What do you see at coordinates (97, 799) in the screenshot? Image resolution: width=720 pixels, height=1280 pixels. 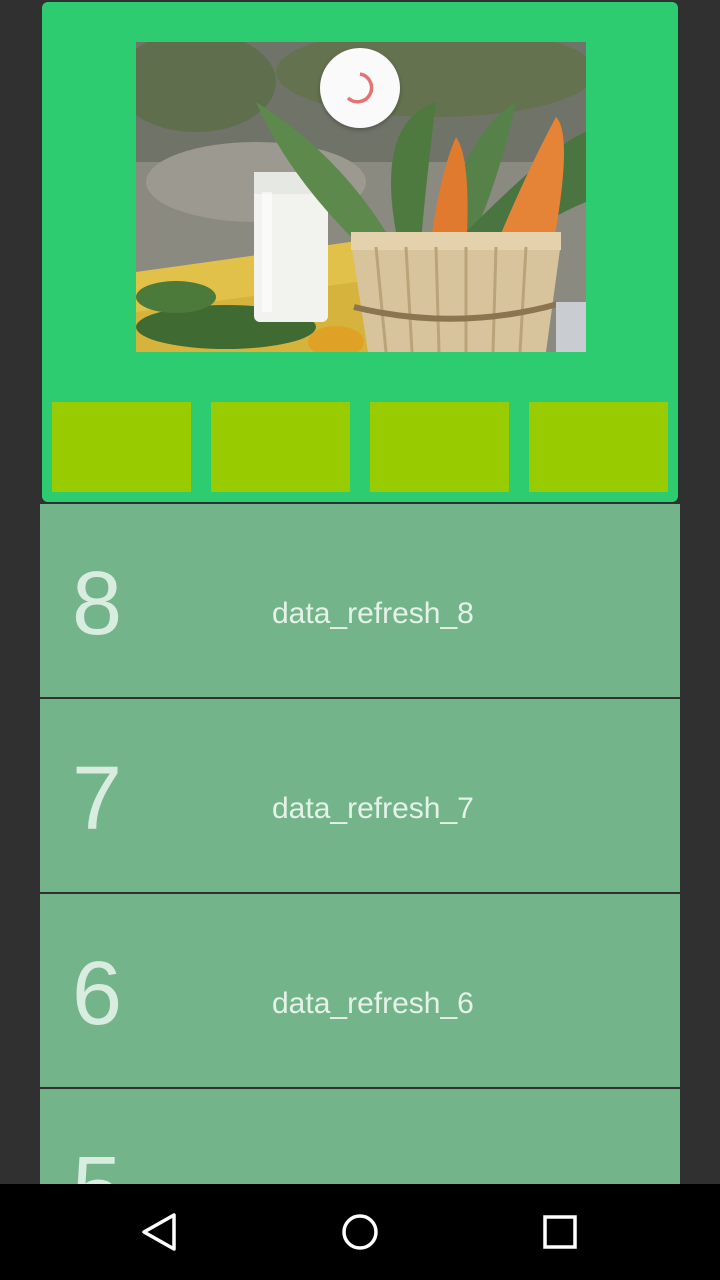 I see `list-item-number: 7` at bounding box center [97, 799].